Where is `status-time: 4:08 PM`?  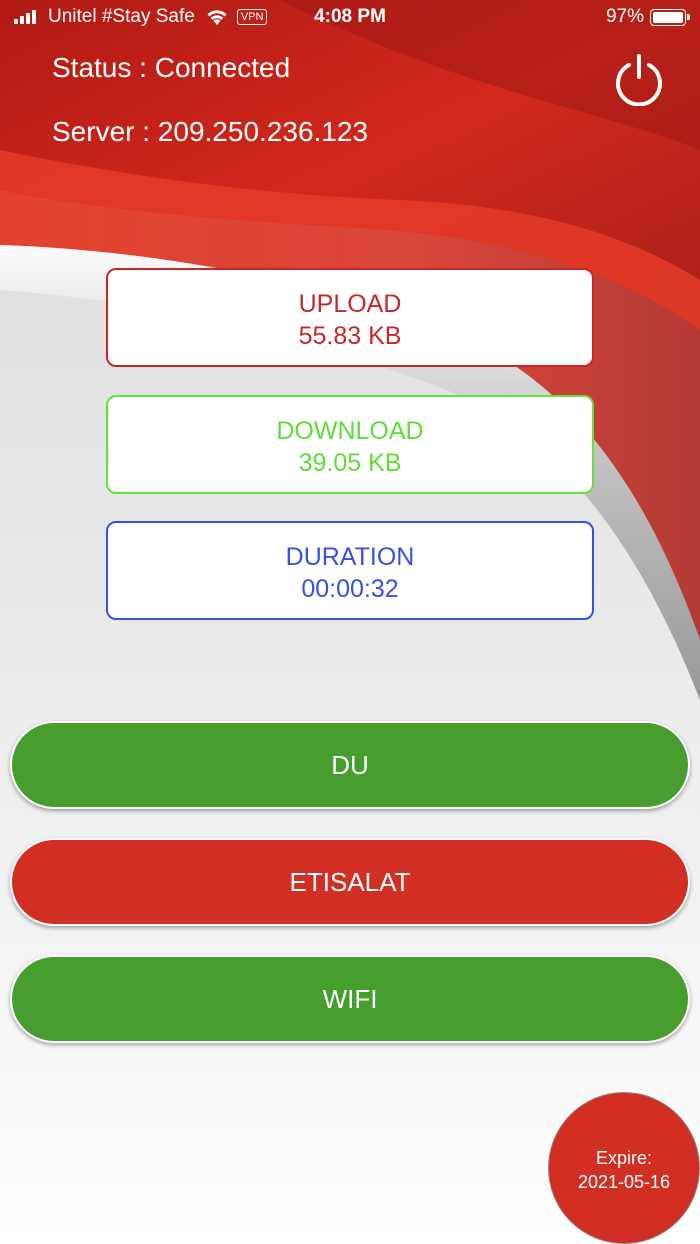
status-time: 4:08 PM is located at coordinates (350, 16).